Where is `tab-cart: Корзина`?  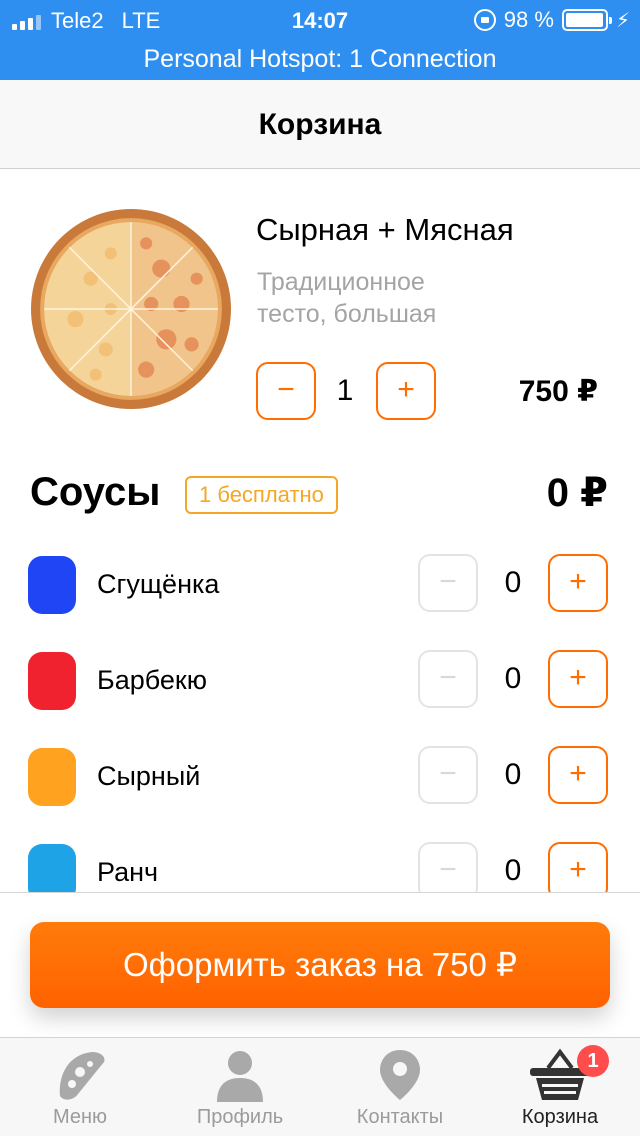 tab-cart: Корзина is located at coordinates (560, 1087).